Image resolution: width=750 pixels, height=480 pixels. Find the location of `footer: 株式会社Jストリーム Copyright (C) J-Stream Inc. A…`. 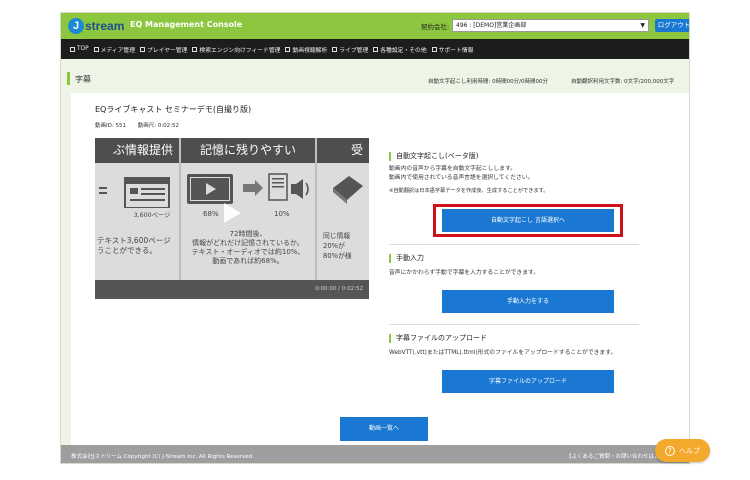

footer: 株式会社Jストリーム Copyright (C) J-Stream Inc. A… is located at coordinates (375, 454).